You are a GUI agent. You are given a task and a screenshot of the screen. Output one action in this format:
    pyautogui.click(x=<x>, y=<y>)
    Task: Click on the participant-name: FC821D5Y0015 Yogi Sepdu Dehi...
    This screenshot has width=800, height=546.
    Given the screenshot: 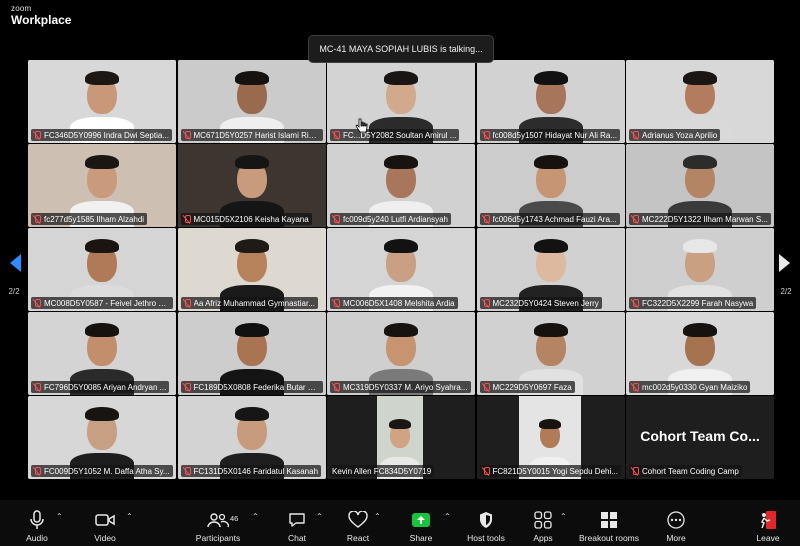 What is the action you would take?
    pyautogui.click(x=555, y=471)
    